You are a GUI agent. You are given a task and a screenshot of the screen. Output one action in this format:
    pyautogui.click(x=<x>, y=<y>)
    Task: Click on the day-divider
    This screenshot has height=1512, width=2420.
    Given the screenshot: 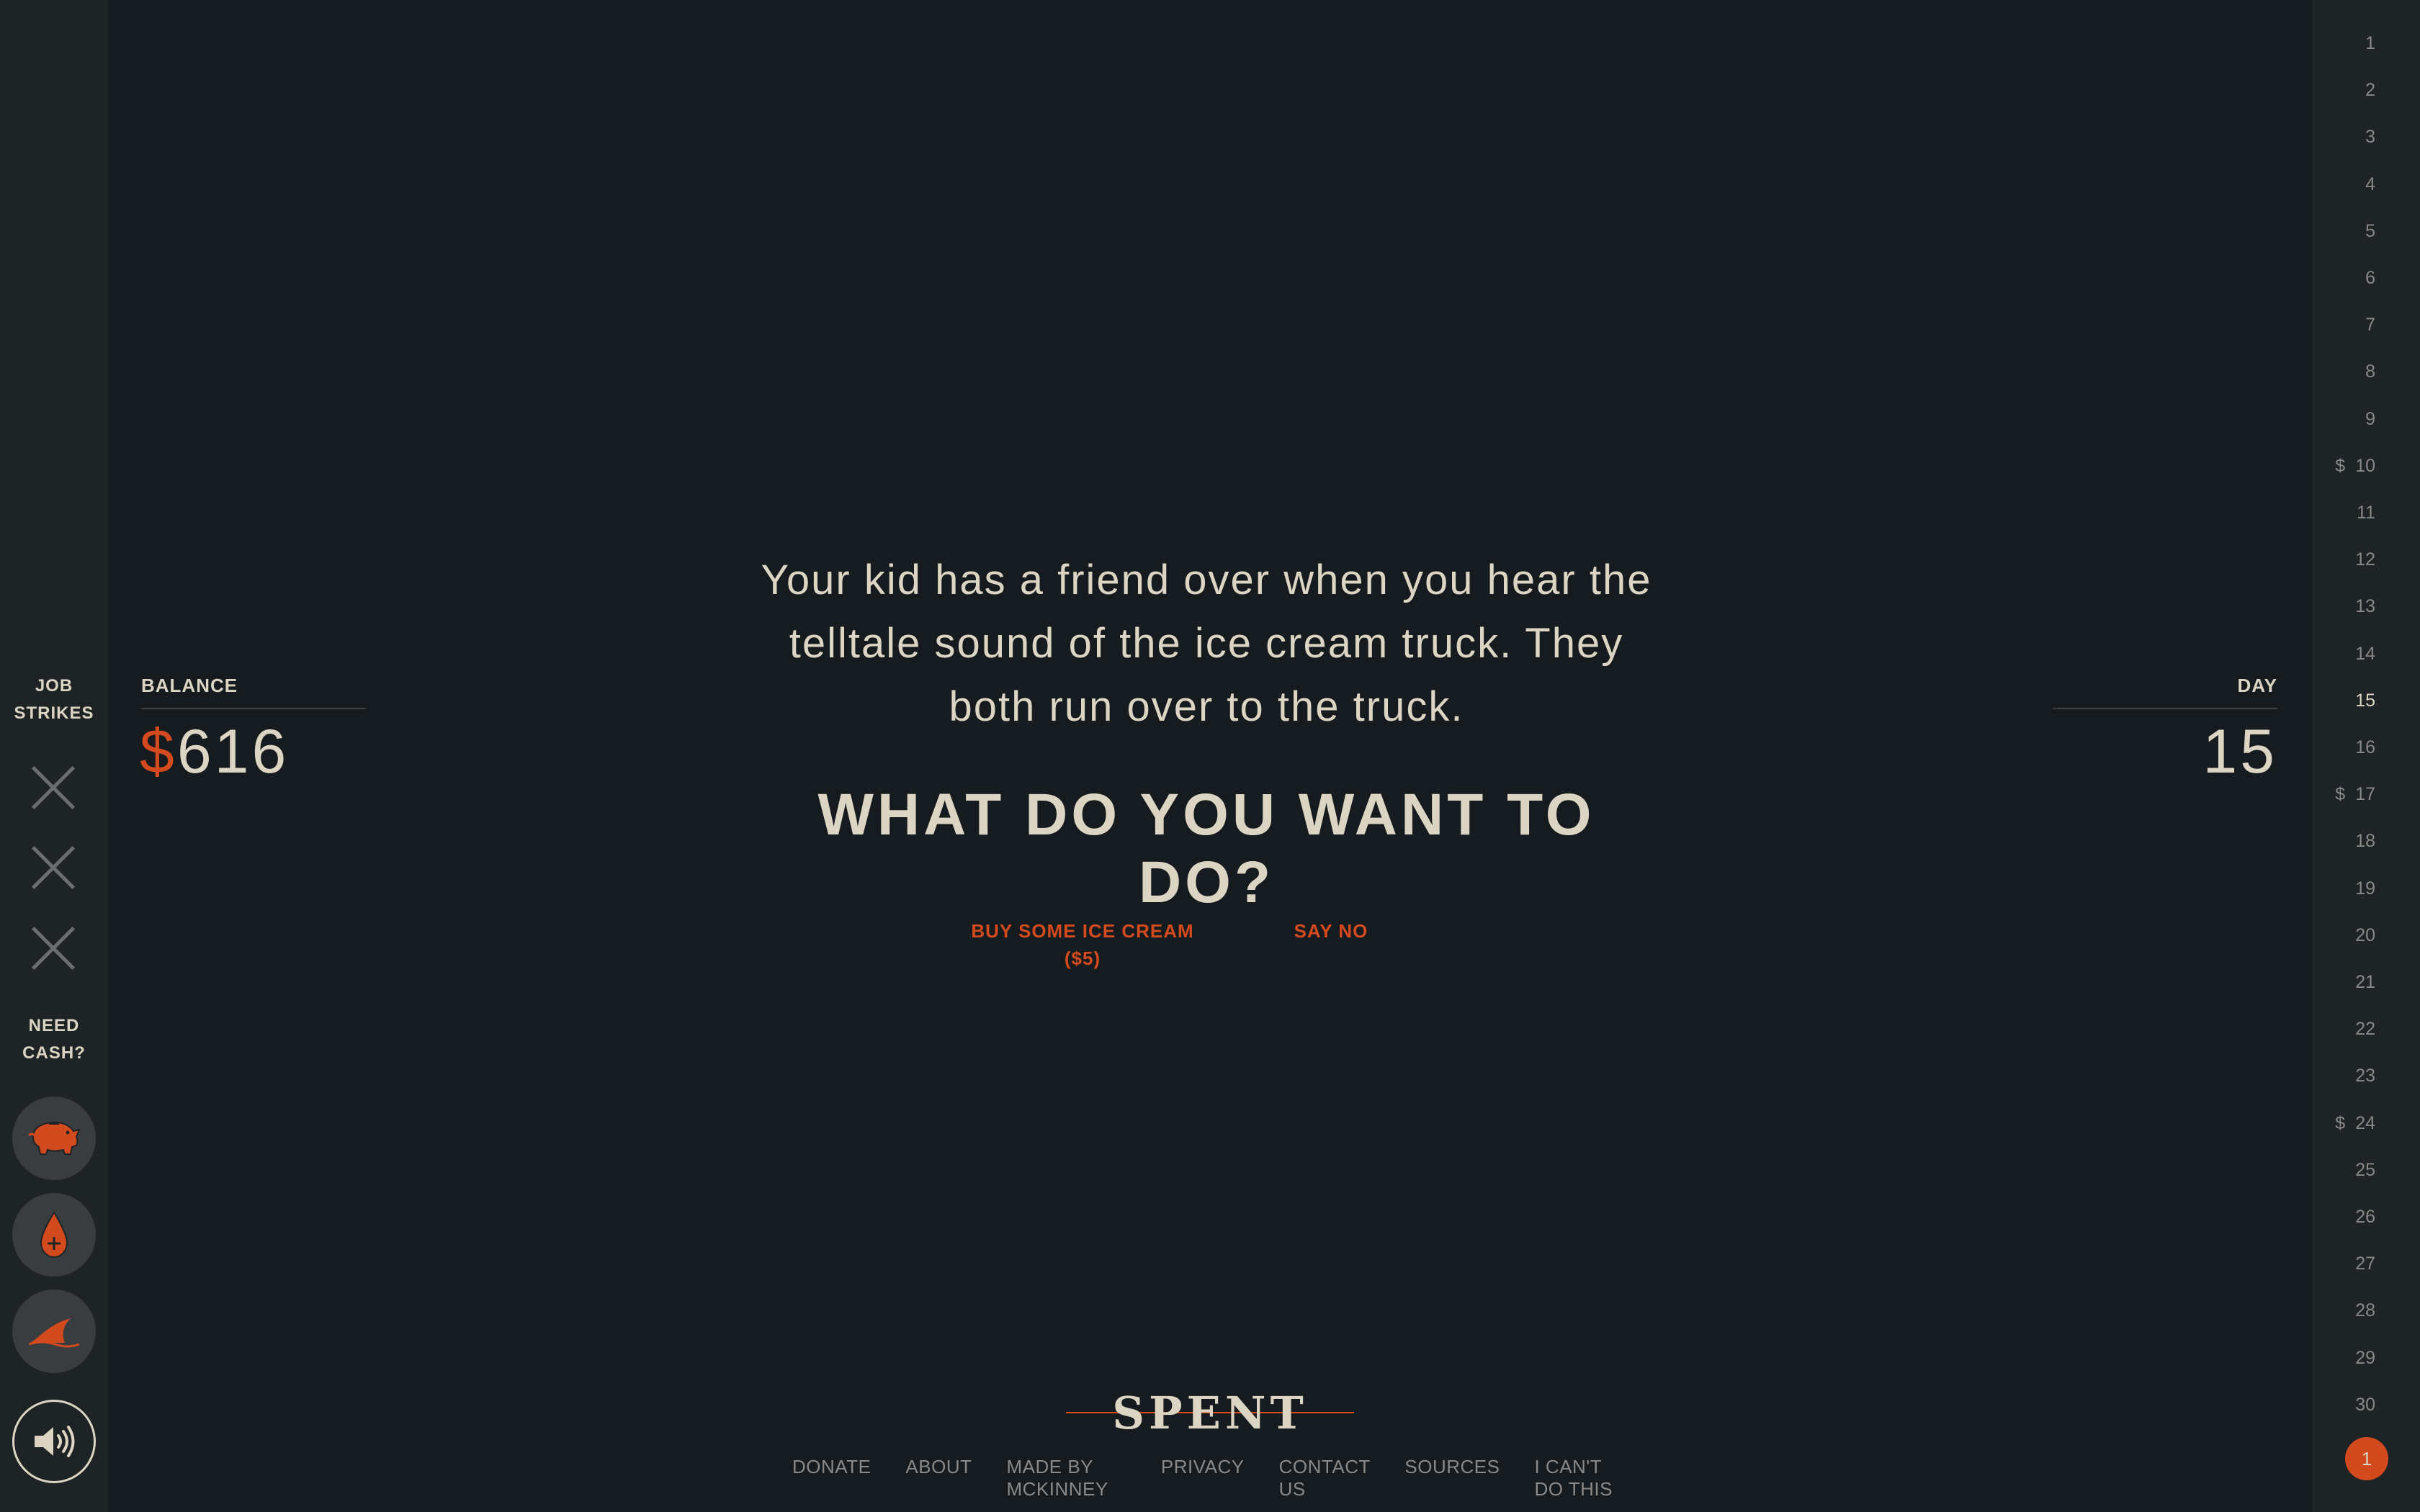 What is the action you would take?
    pyautogui.click(x=2165, y=708)
    